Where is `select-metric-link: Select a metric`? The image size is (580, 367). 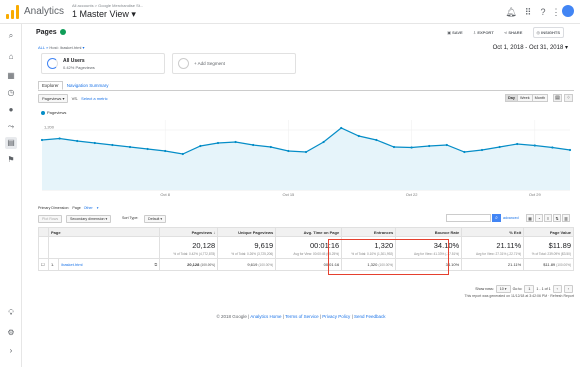
select-metric-link: Select a metric is located at coordinates (94, 98).